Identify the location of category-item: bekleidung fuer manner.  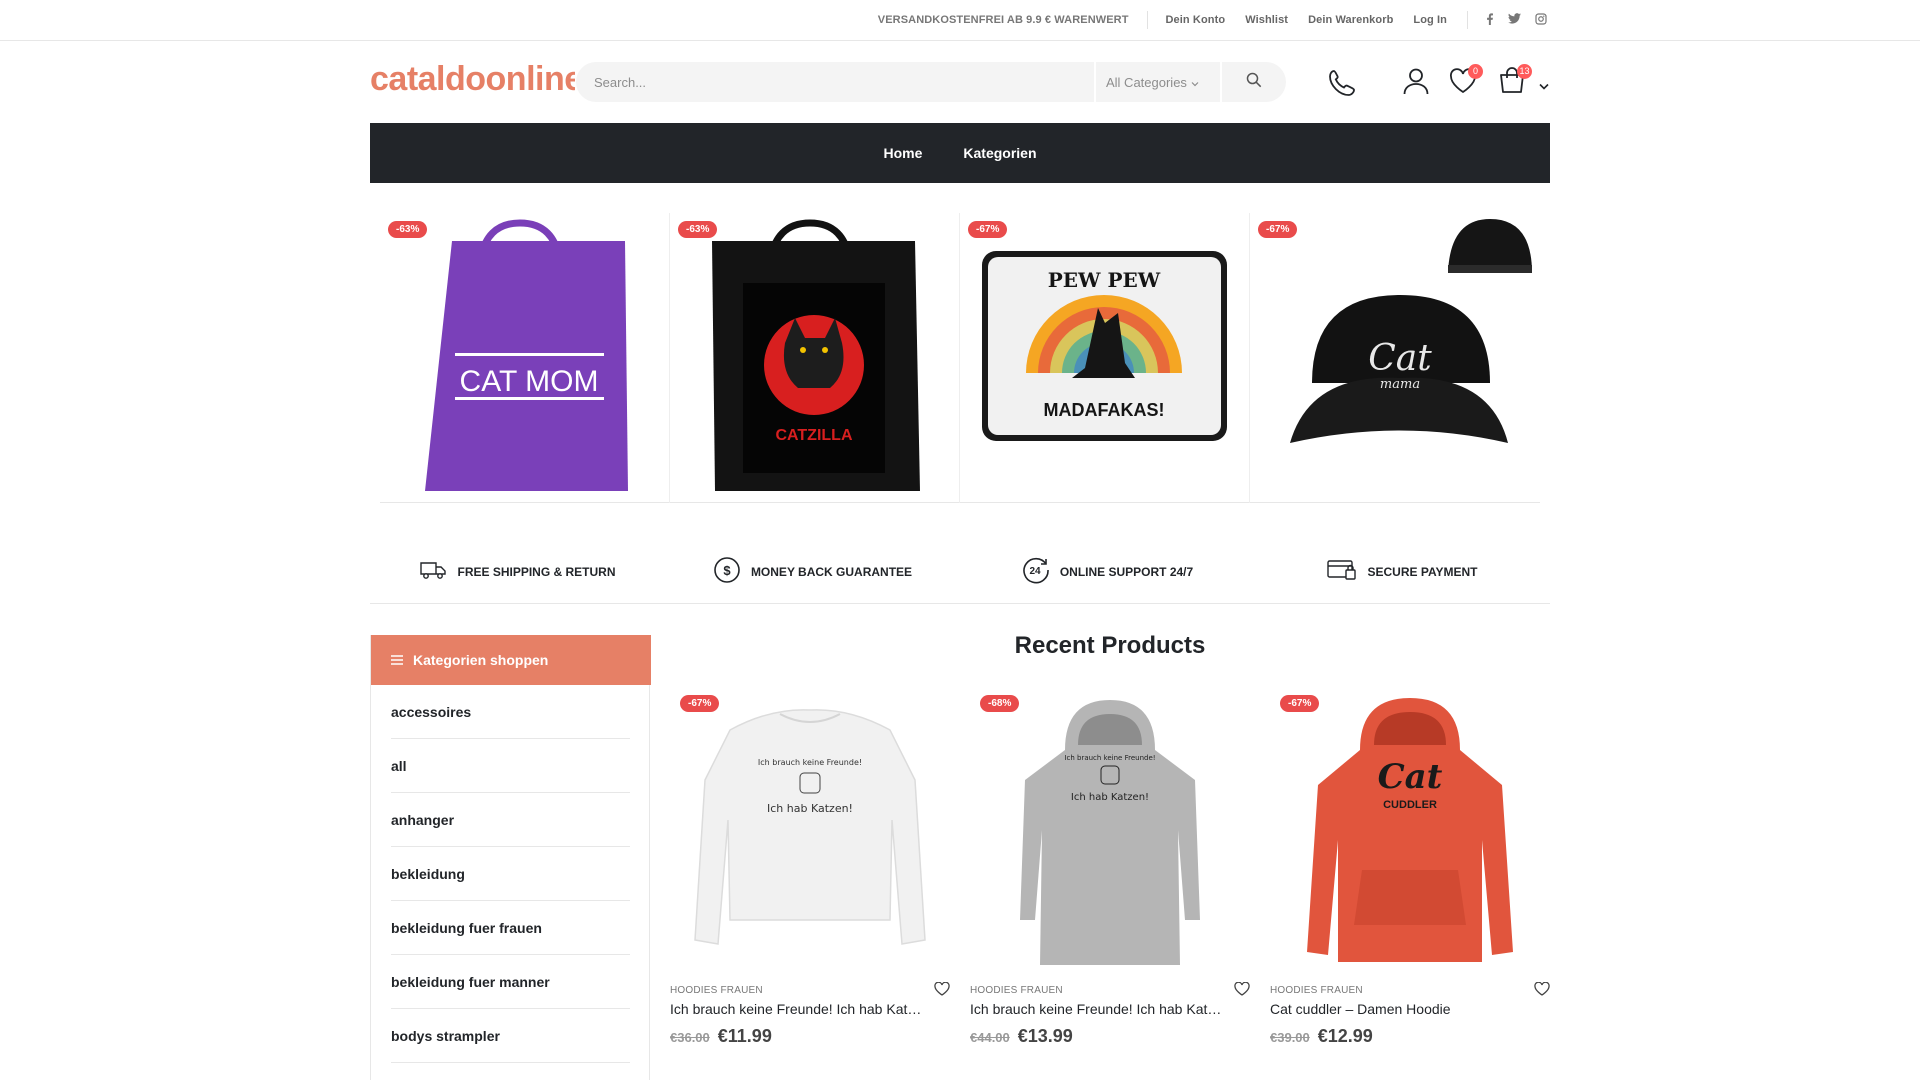
(510, 982).